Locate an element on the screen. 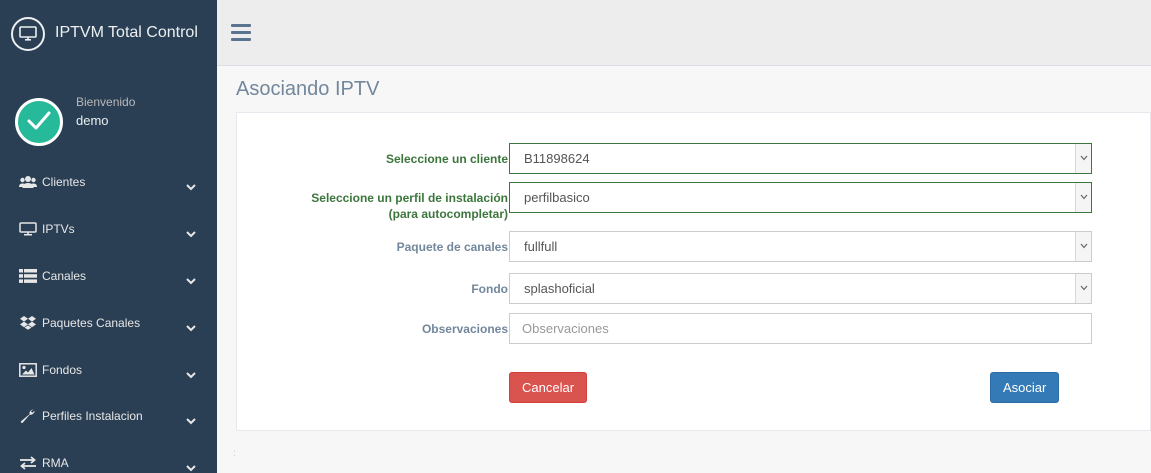  image-icon is located at coordinates (28, 370).